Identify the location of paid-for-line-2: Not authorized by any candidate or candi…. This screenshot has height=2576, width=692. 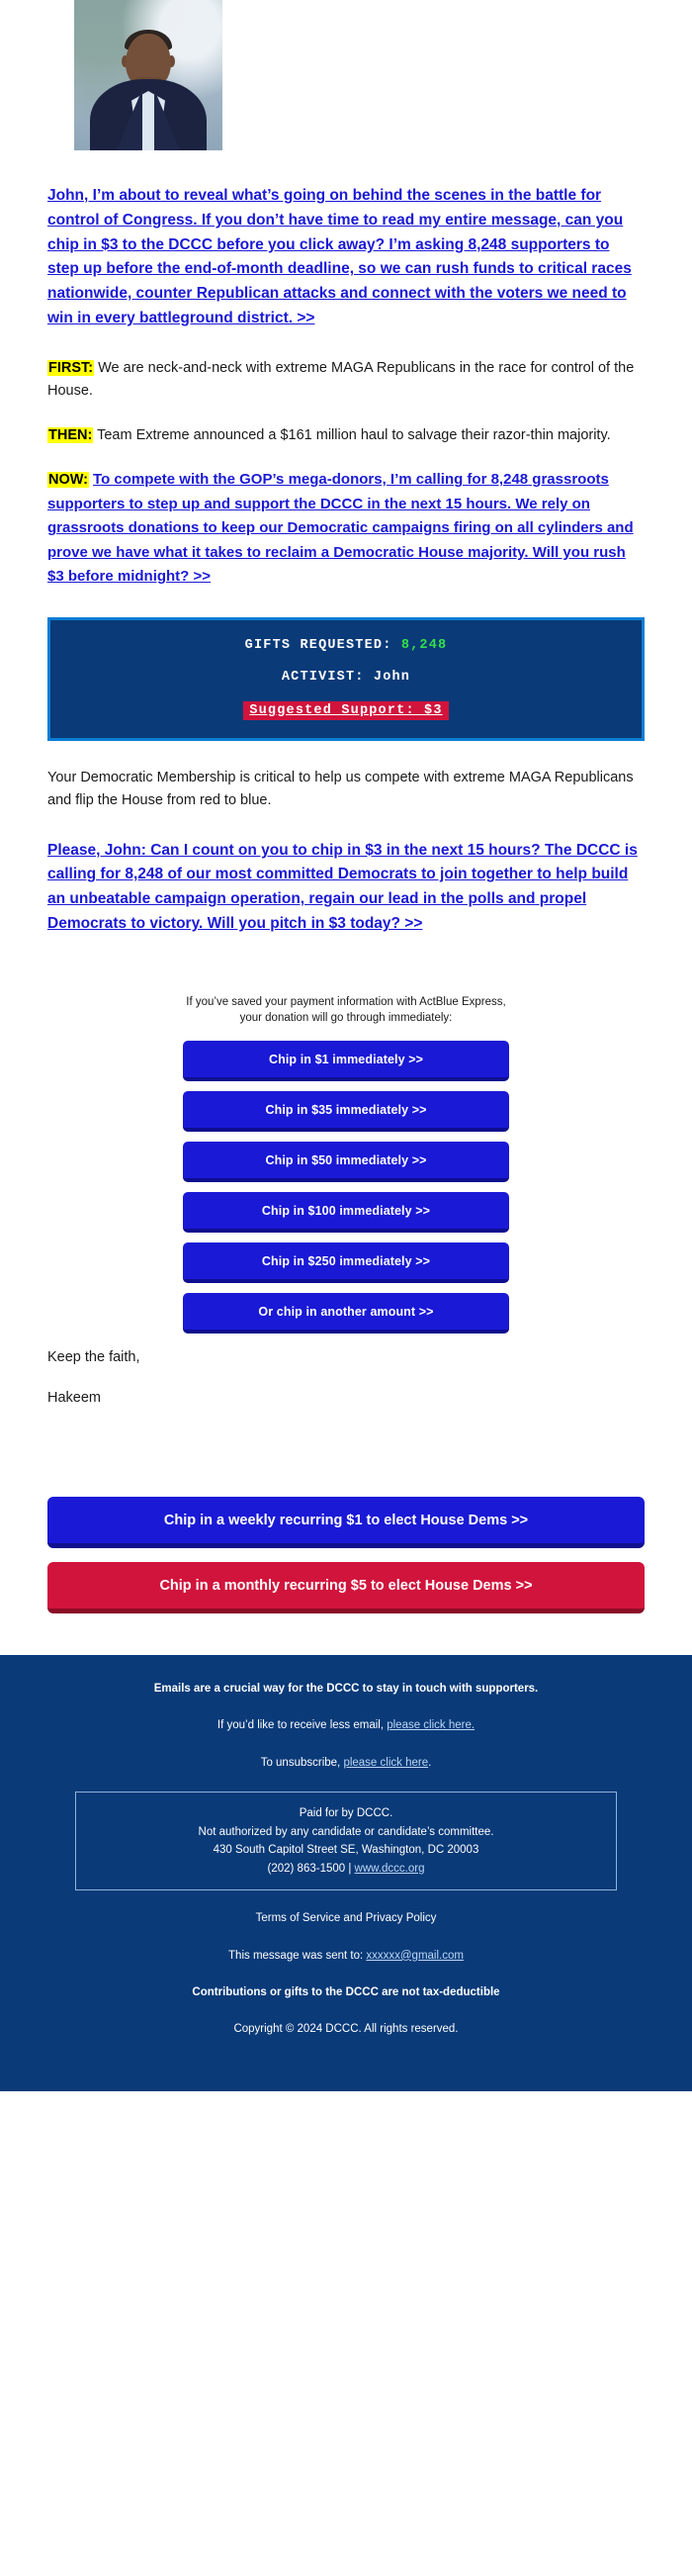
(346, 1831).